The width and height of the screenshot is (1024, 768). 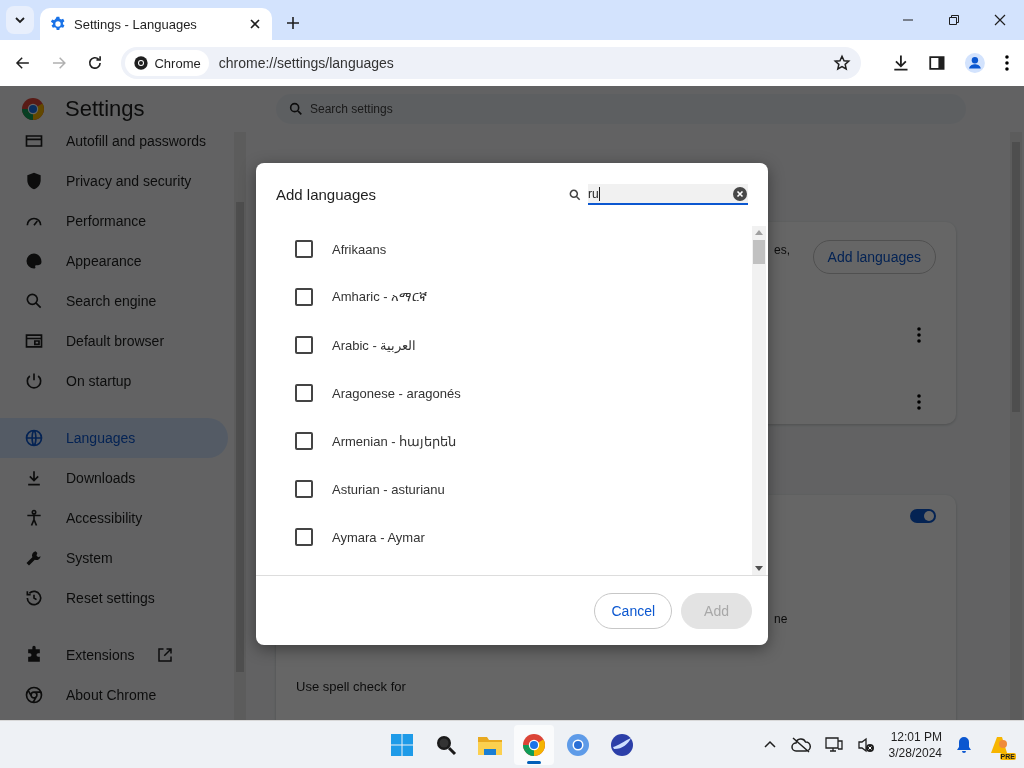 I want to click on profile-icon, so click(x=975, y=63).